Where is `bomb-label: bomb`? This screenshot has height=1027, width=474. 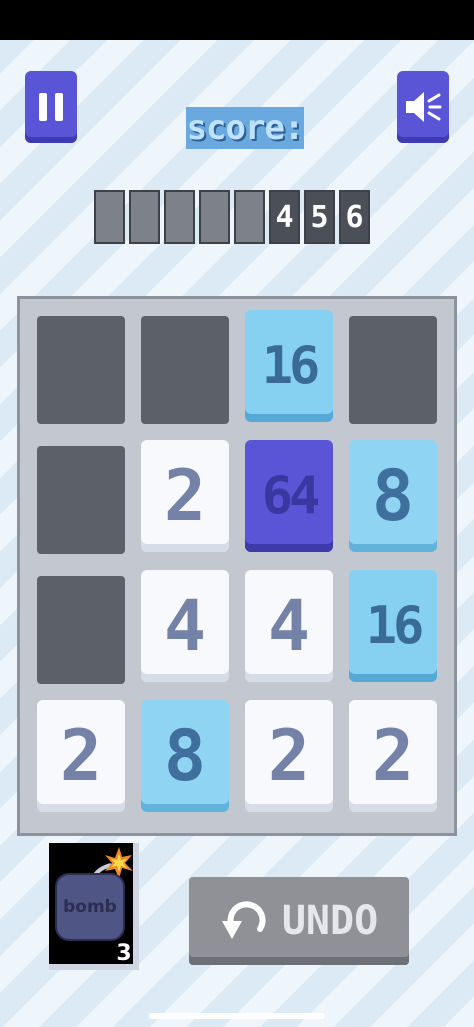
bomb-label: bomb is located at coordinates (90, 907).